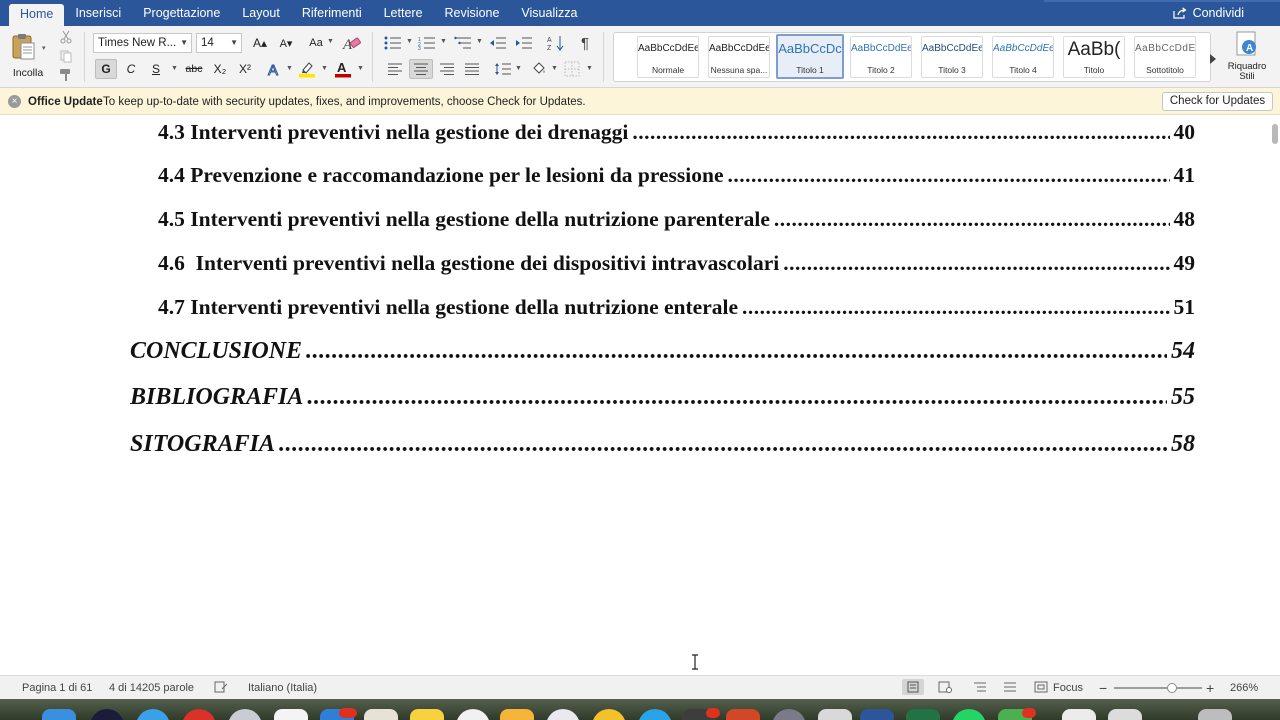 This screenshot has width=1280, height=720. I want to click on focus-button: Focus, so click(1068, 688).